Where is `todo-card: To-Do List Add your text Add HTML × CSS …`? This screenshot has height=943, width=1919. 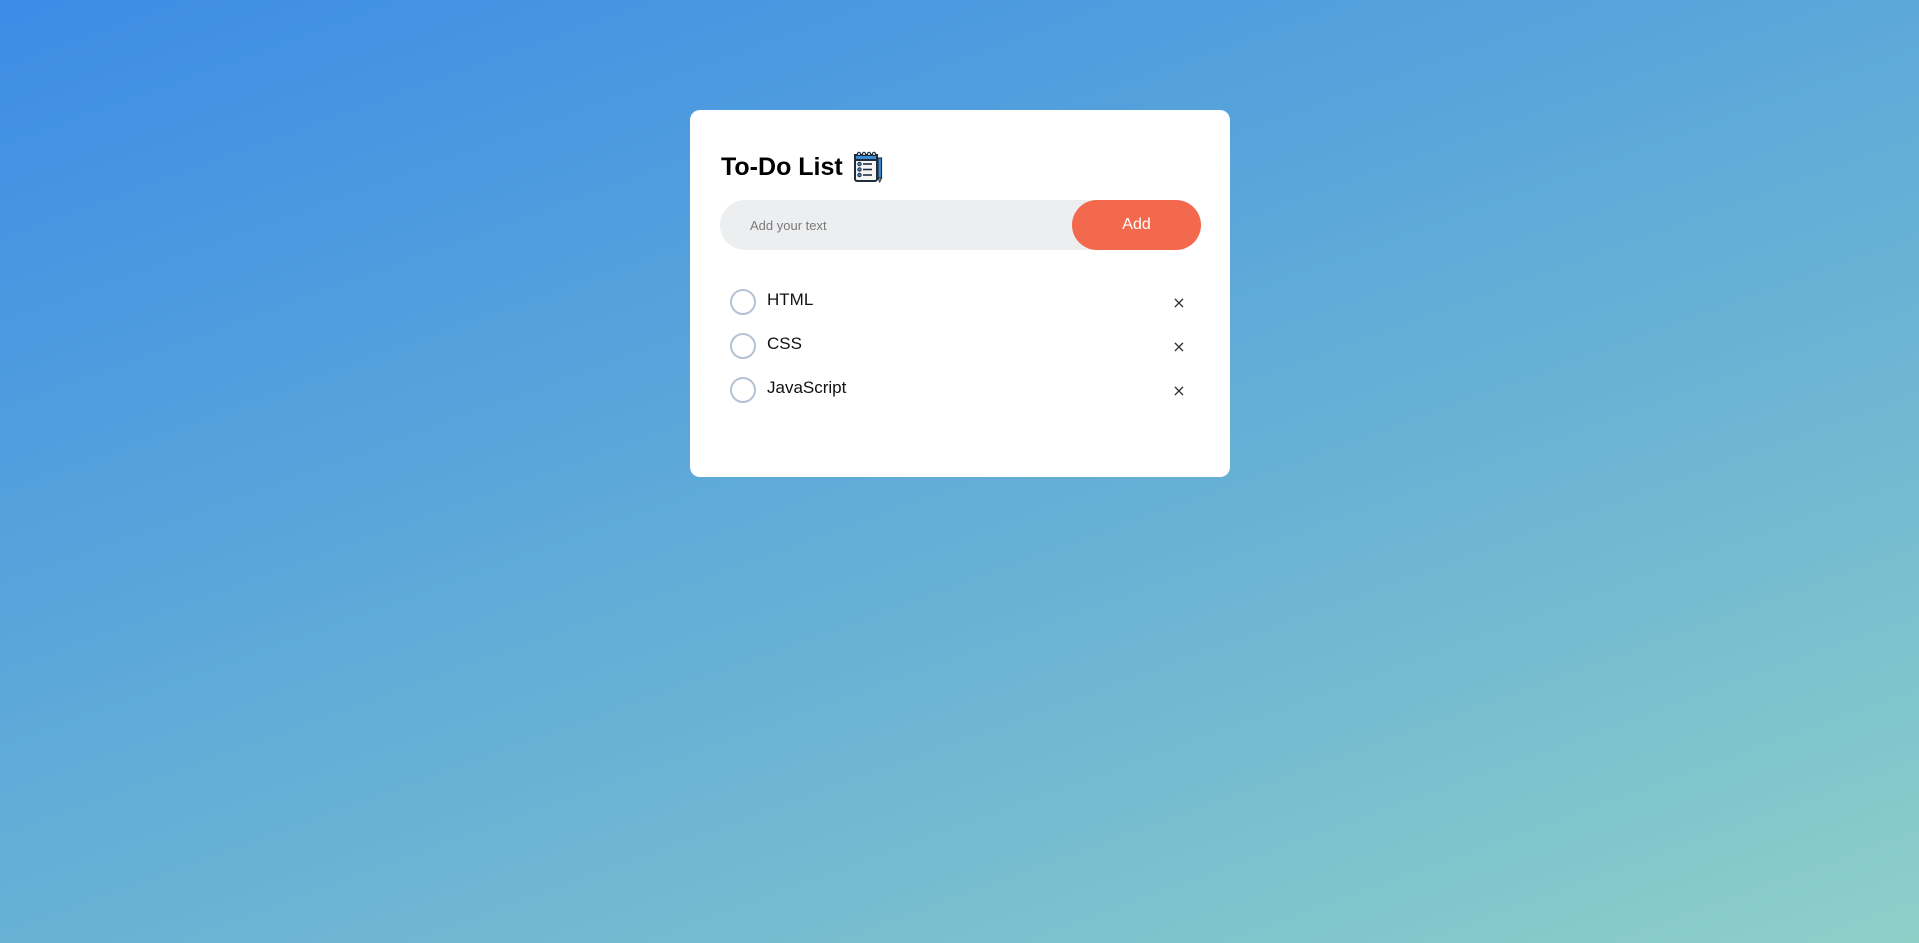
todo-card: To-Do List Add your text Add HTML × CSS … is located at coordinates (960, 293).